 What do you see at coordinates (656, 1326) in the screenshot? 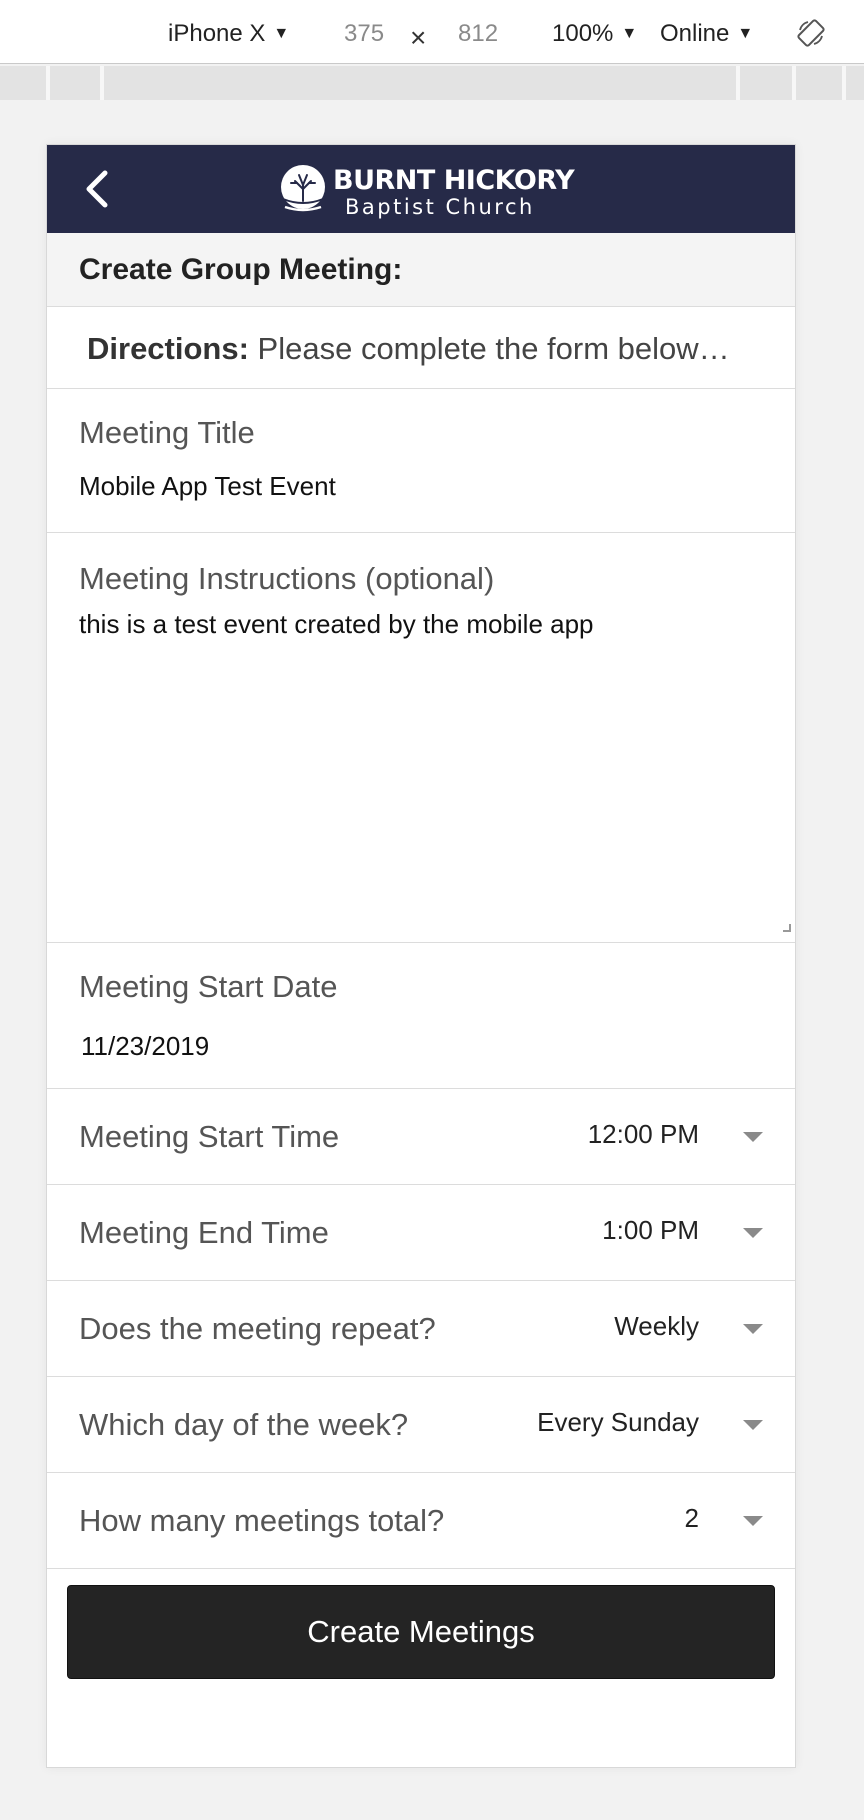
I see `meeting-repeat-value: Weekly` at bounding box center [656, 1326].